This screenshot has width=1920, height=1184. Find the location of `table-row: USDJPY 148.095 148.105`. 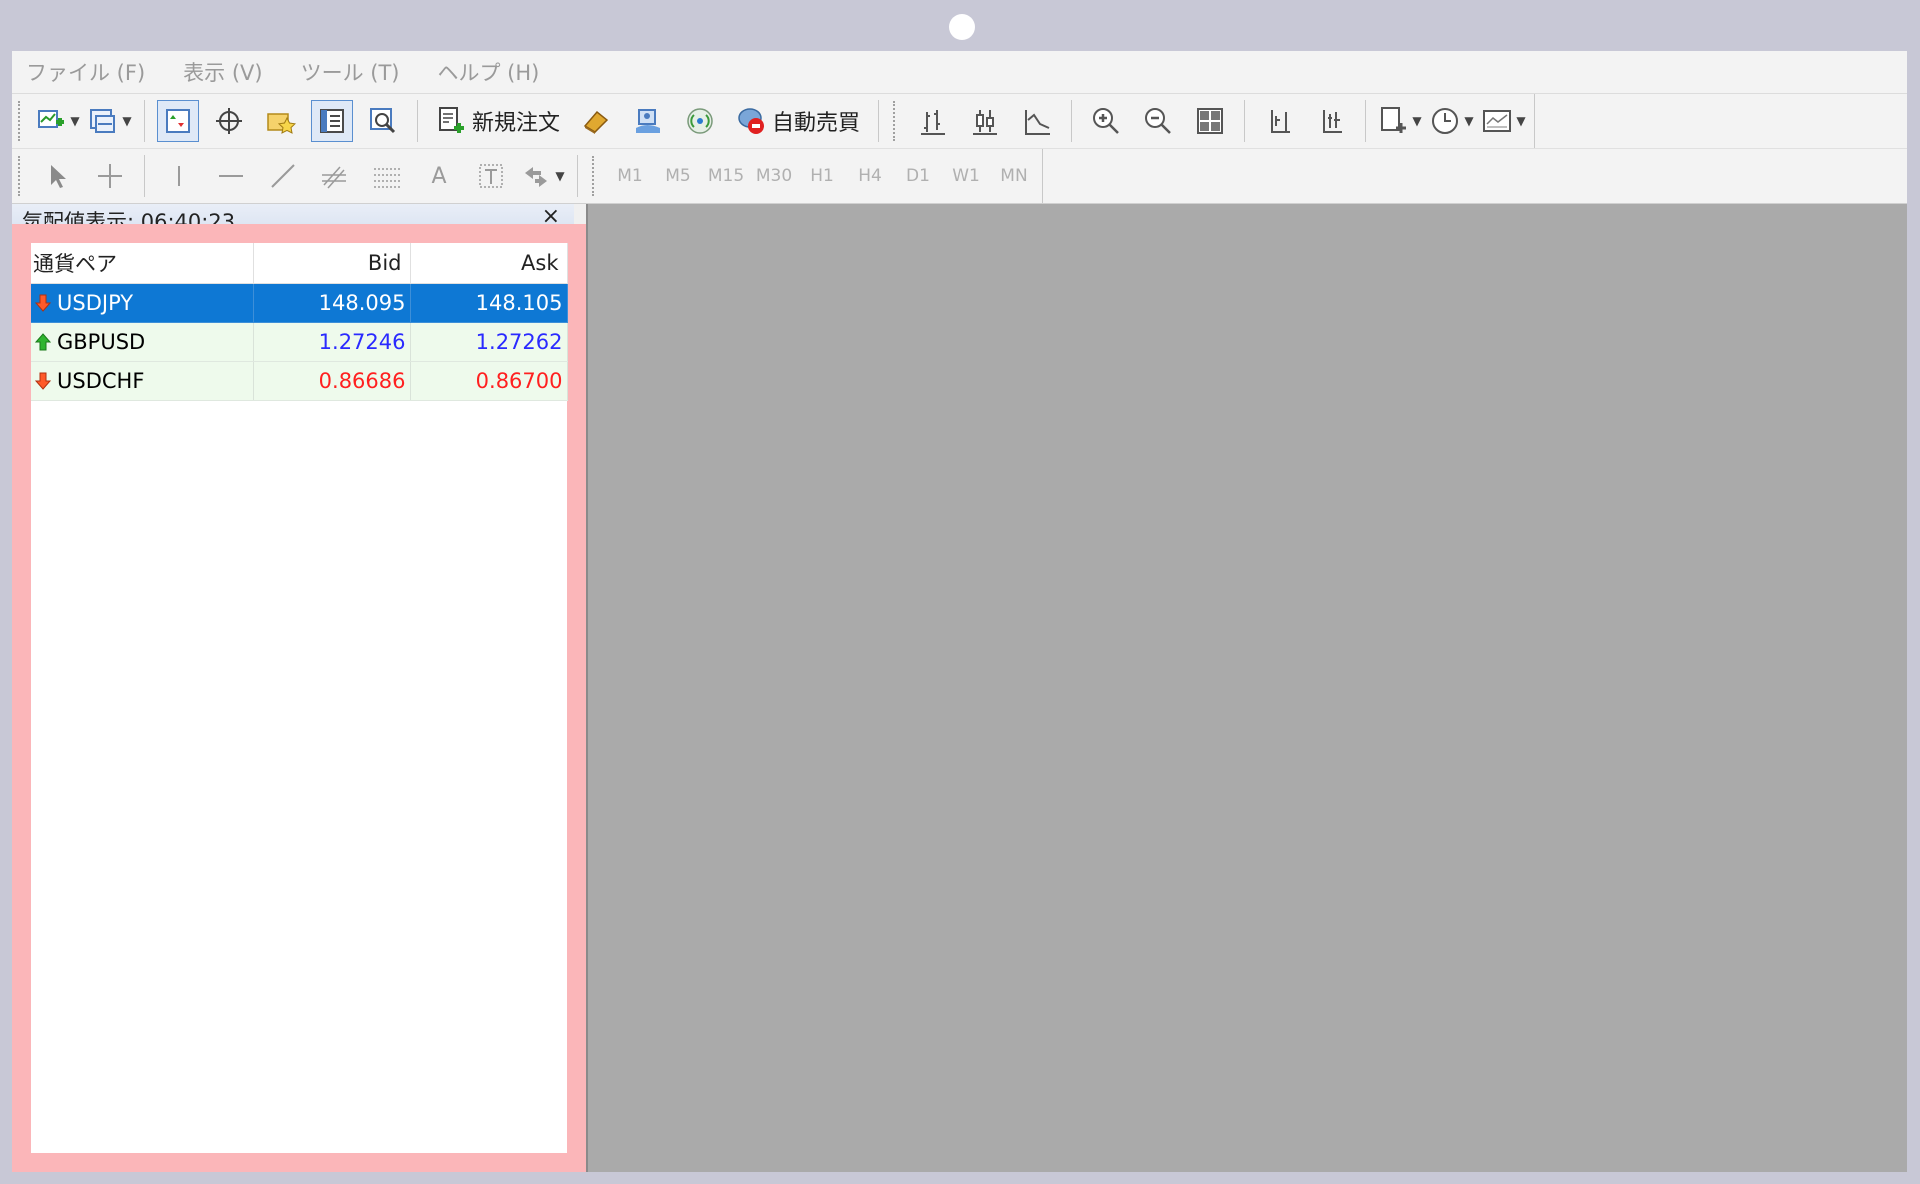

table-row: USDJPY 148.095 148.105 is located at coordinates (299, 303).